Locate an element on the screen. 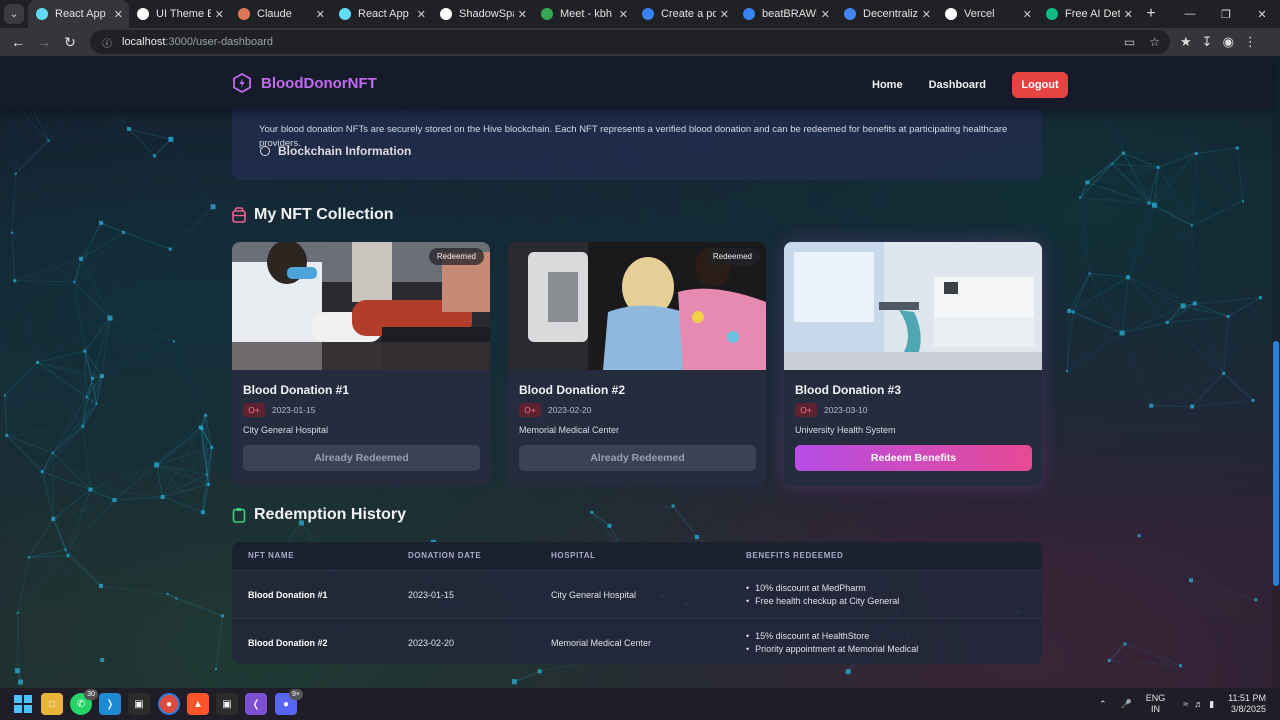 The height and width of the screenshot is (720, 1280). terminal-icon: ▣ is located at coordinates (139, 704).